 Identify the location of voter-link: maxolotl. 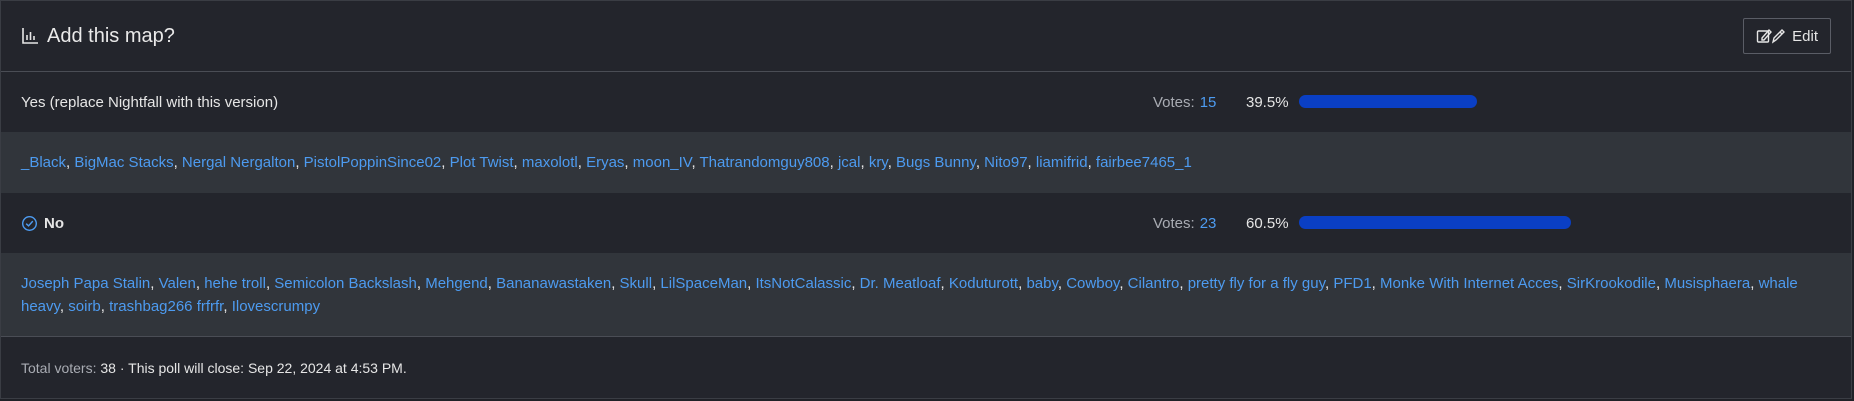
(550, 162).